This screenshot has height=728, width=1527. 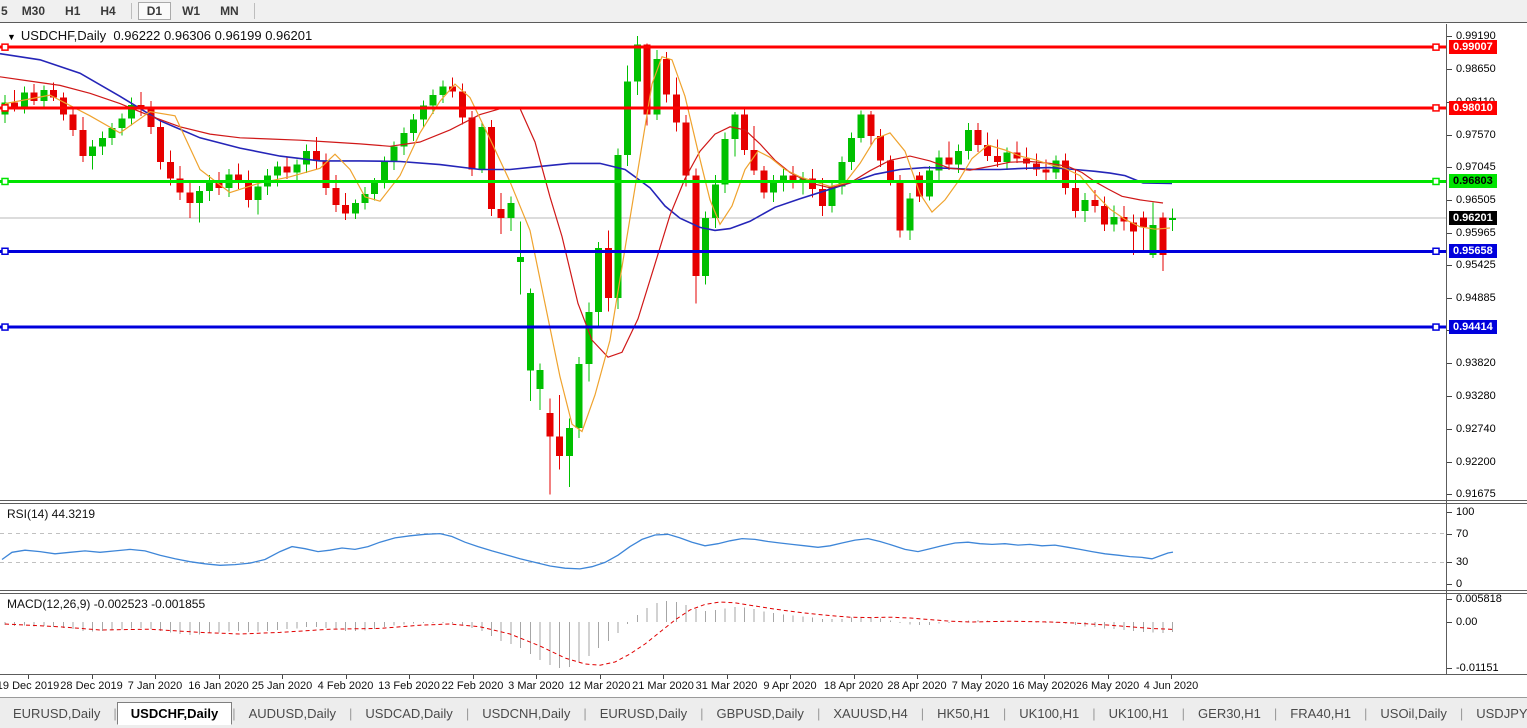 What do you see at coordinates (91, 686) in the screenshot?
I see `date-label: 28 Dec 2019` at bounding box center [91, 686].